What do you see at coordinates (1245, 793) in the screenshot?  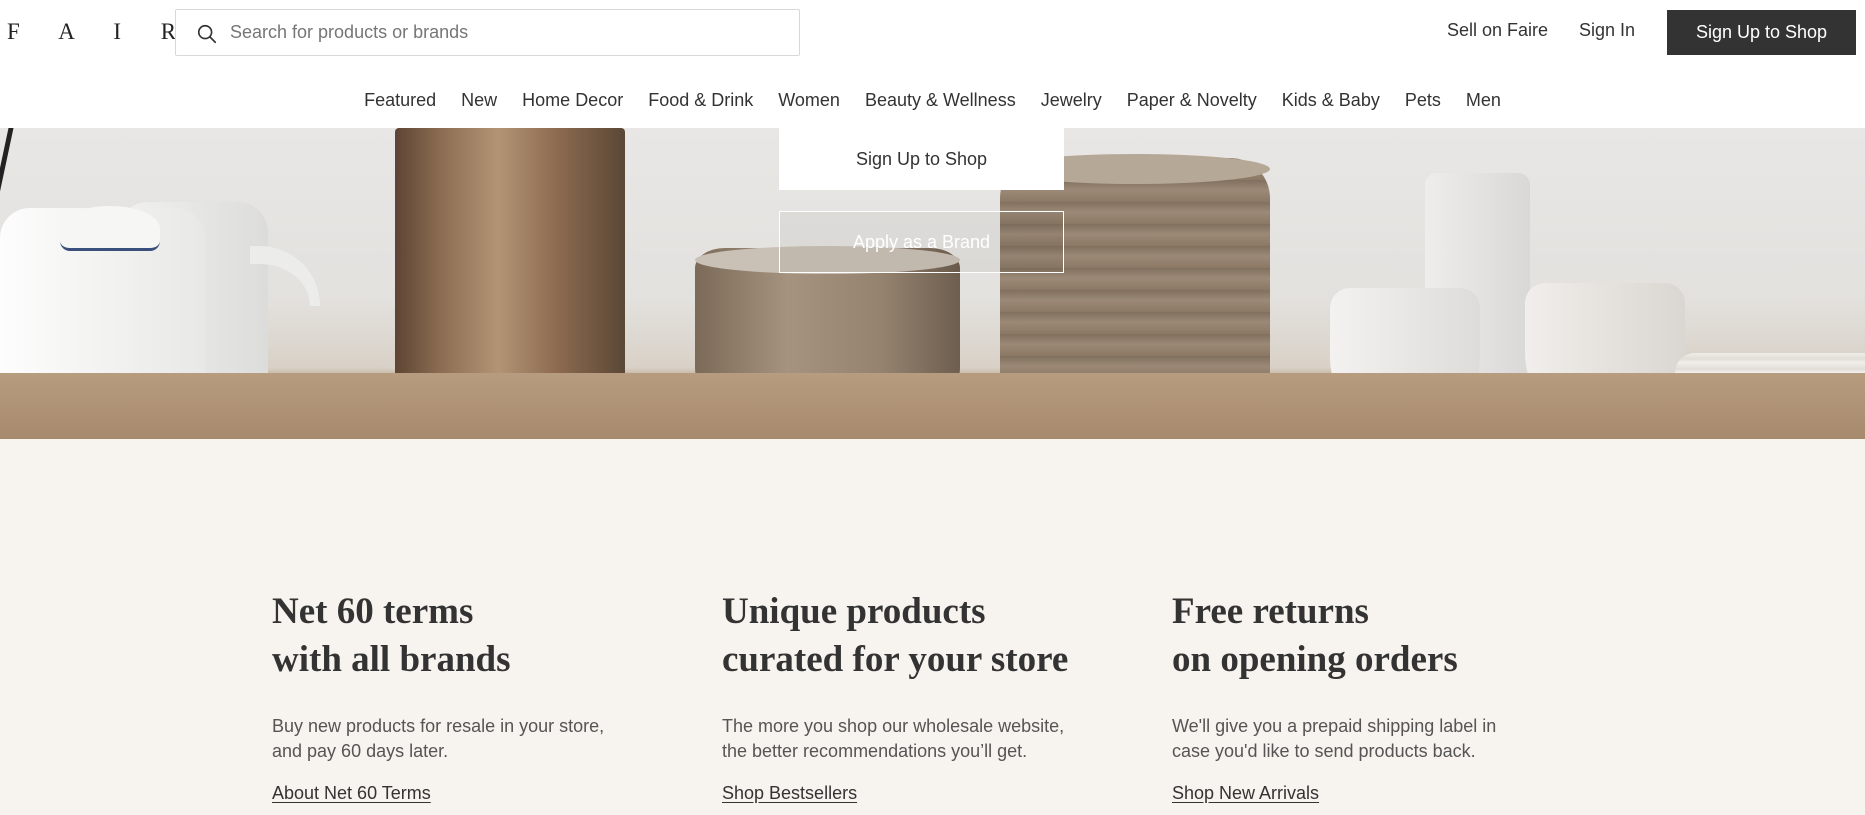 I see `shop-new-arrivals-link: Shop New Arrivals` at bounding box center [1245, 793].